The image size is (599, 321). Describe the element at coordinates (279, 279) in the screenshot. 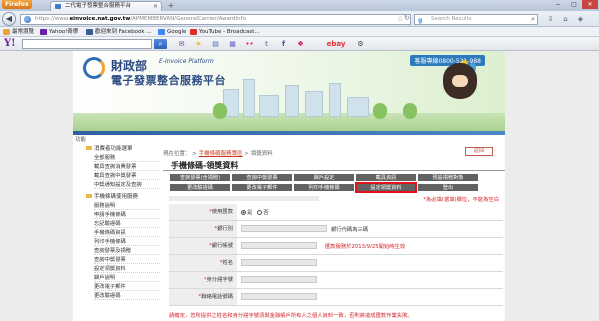

I see `id-number-input` at that location.